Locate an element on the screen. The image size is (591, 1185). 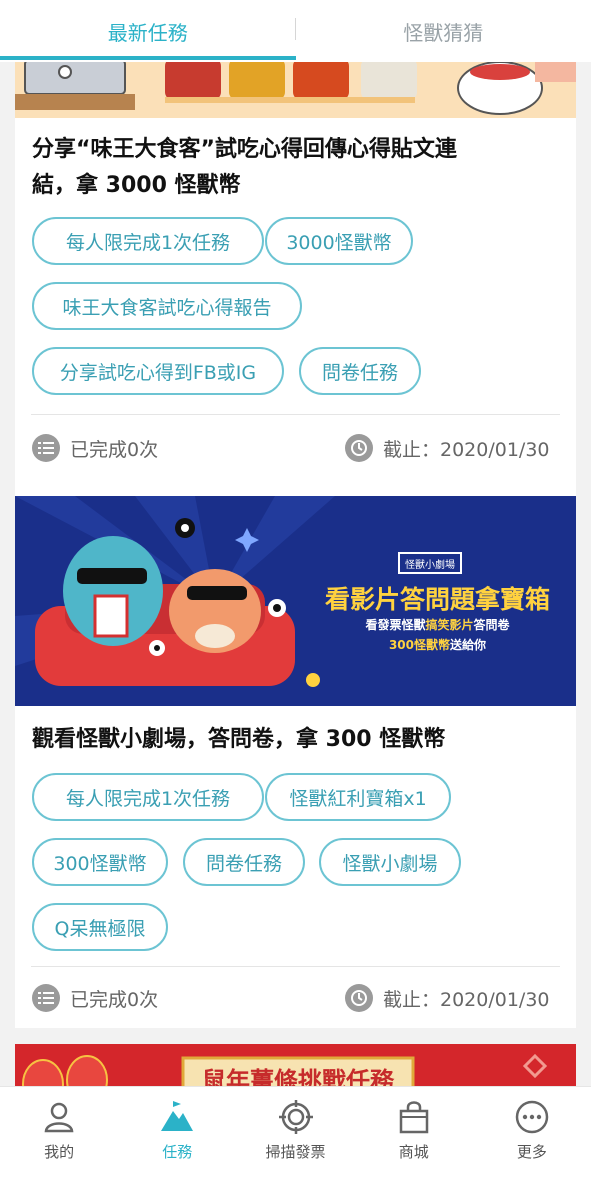
banner-subline-2: 300怪獸幣送給你 is located at coordinates (437, 645).